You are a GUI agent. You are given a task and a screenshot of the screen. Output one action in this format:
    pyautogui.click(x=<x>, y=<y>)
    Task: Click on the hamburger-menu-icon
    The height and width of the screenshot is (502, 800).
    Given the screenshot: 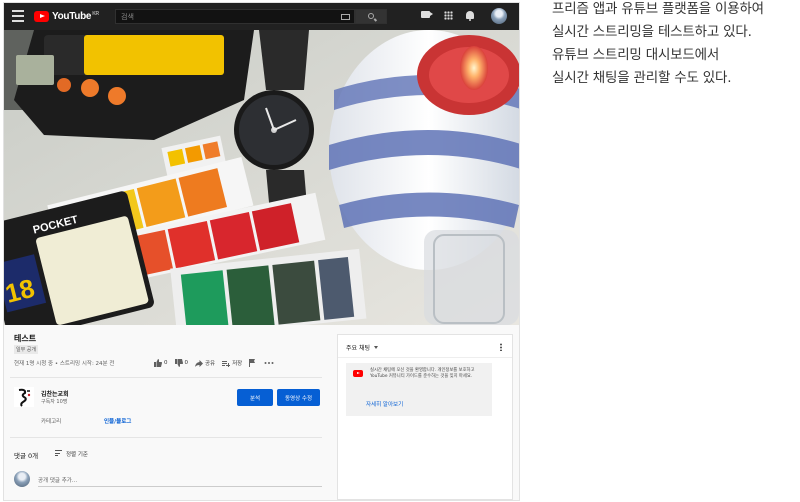 What is the action you would take?
    pyautogui.click(x=18, y=16)
    